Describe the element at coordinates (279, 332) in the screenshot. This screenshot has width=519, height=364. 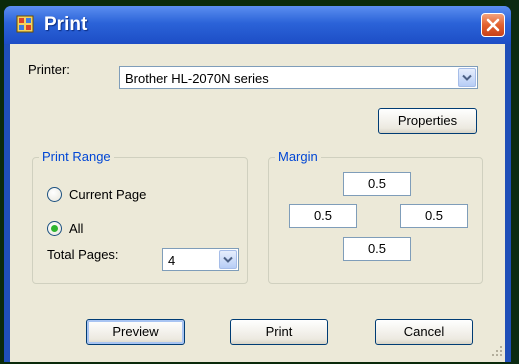
I see `print-button: Print` at that location.